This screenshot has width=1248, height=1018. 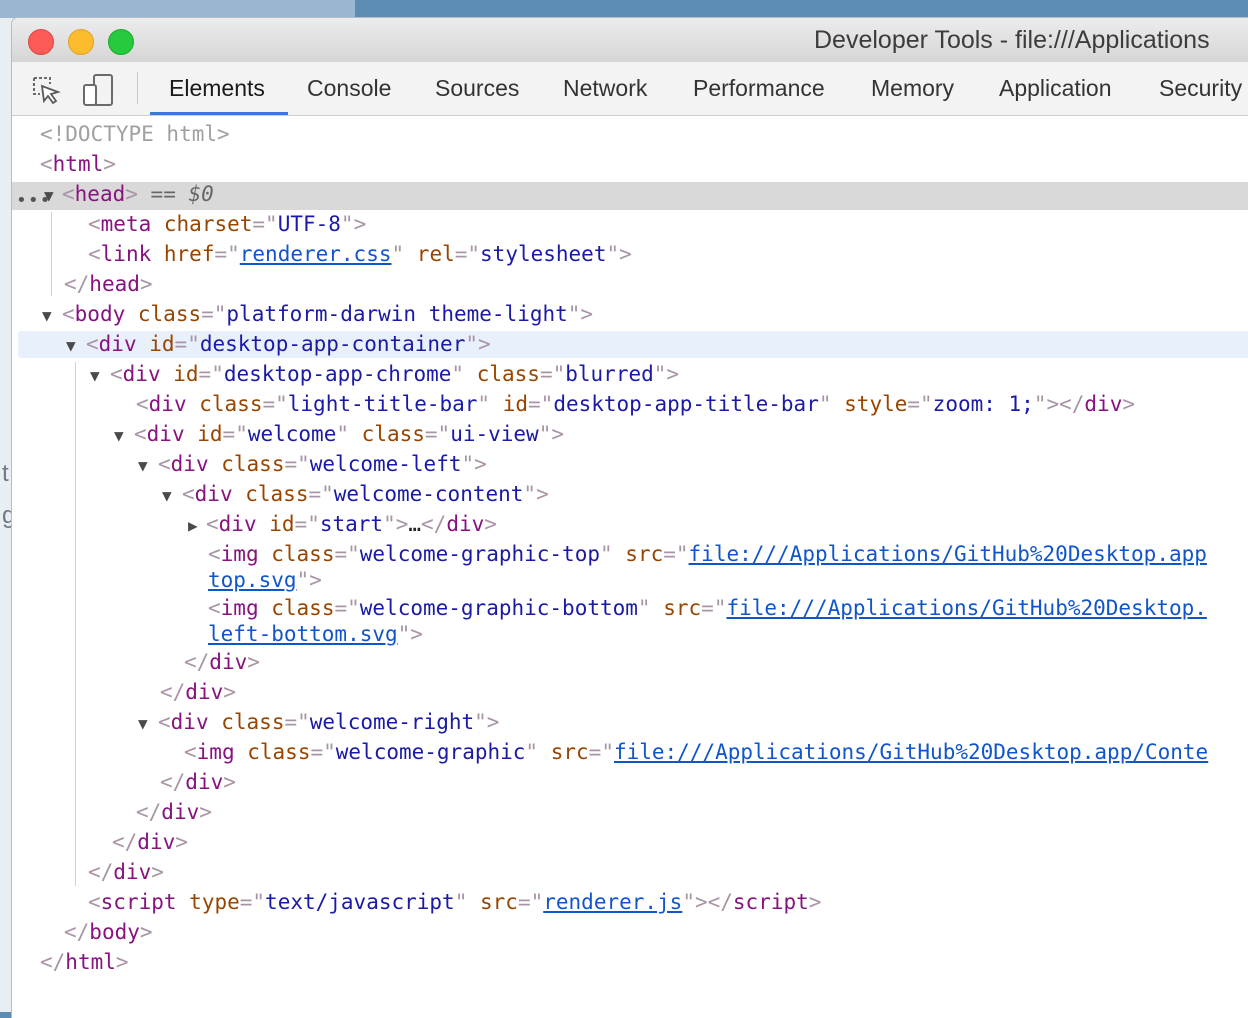 What do you see at coordinates (46, 90) in the screenshot?
I see `inspect-element-icon` at bounding box center [46, 90].